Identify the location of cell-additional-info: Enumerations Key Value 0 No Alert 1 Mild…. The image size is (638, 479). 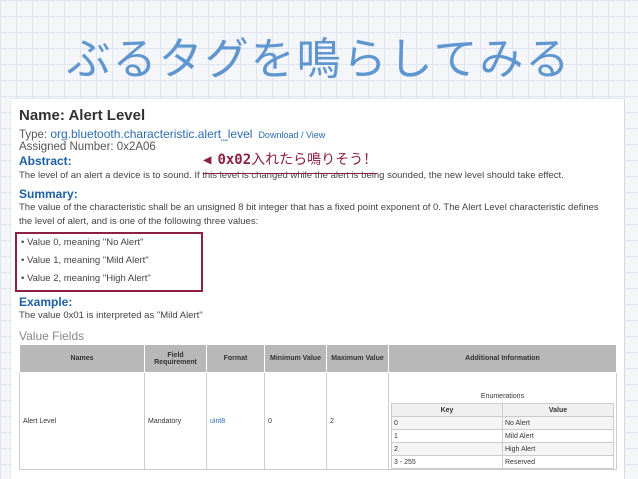
(502, 421).